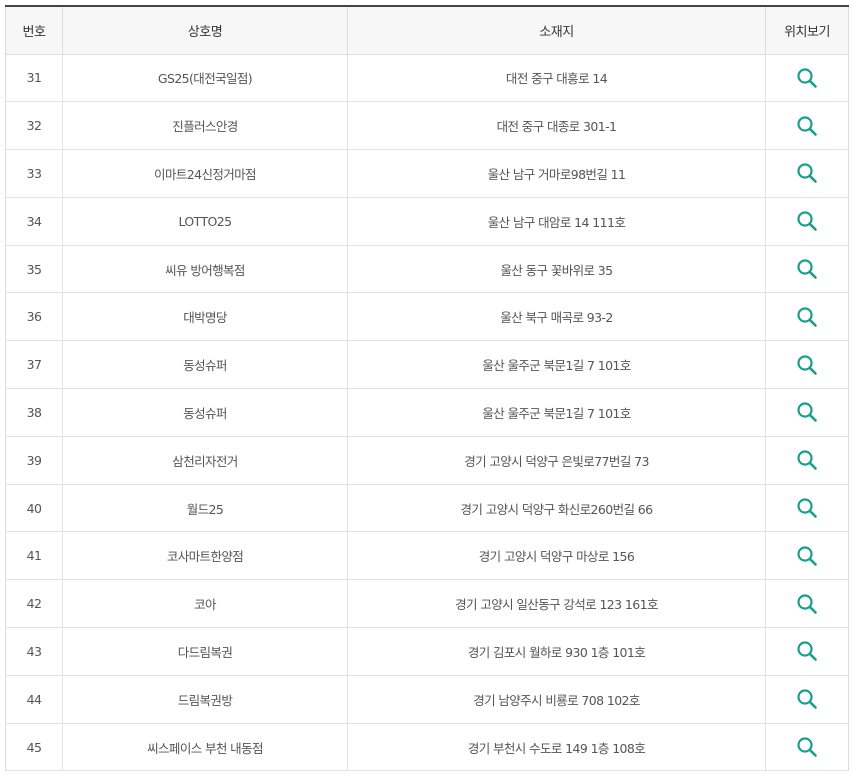  I want to click on row-store-name: 씨스페이스 부천 내동점, so click(205, 747).